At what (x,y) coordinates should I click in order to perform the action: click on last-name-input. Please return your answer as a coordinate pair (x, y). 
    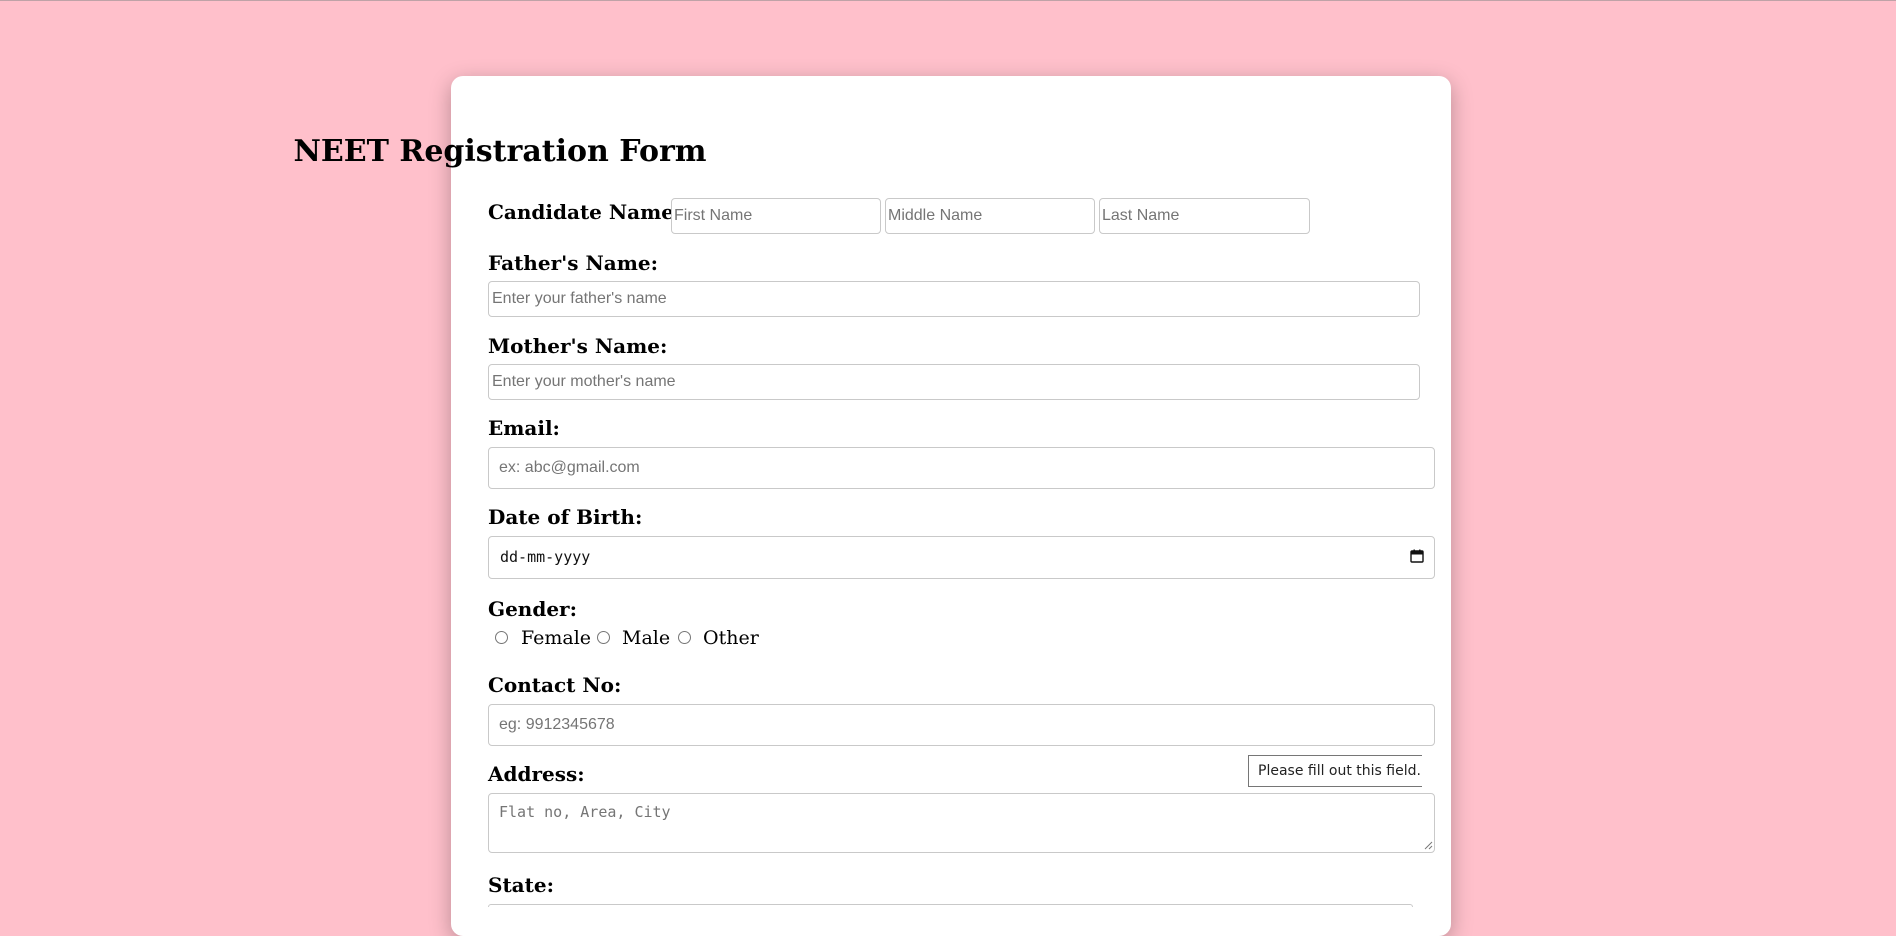
    Looking at the image, I should click on (1204, 216).